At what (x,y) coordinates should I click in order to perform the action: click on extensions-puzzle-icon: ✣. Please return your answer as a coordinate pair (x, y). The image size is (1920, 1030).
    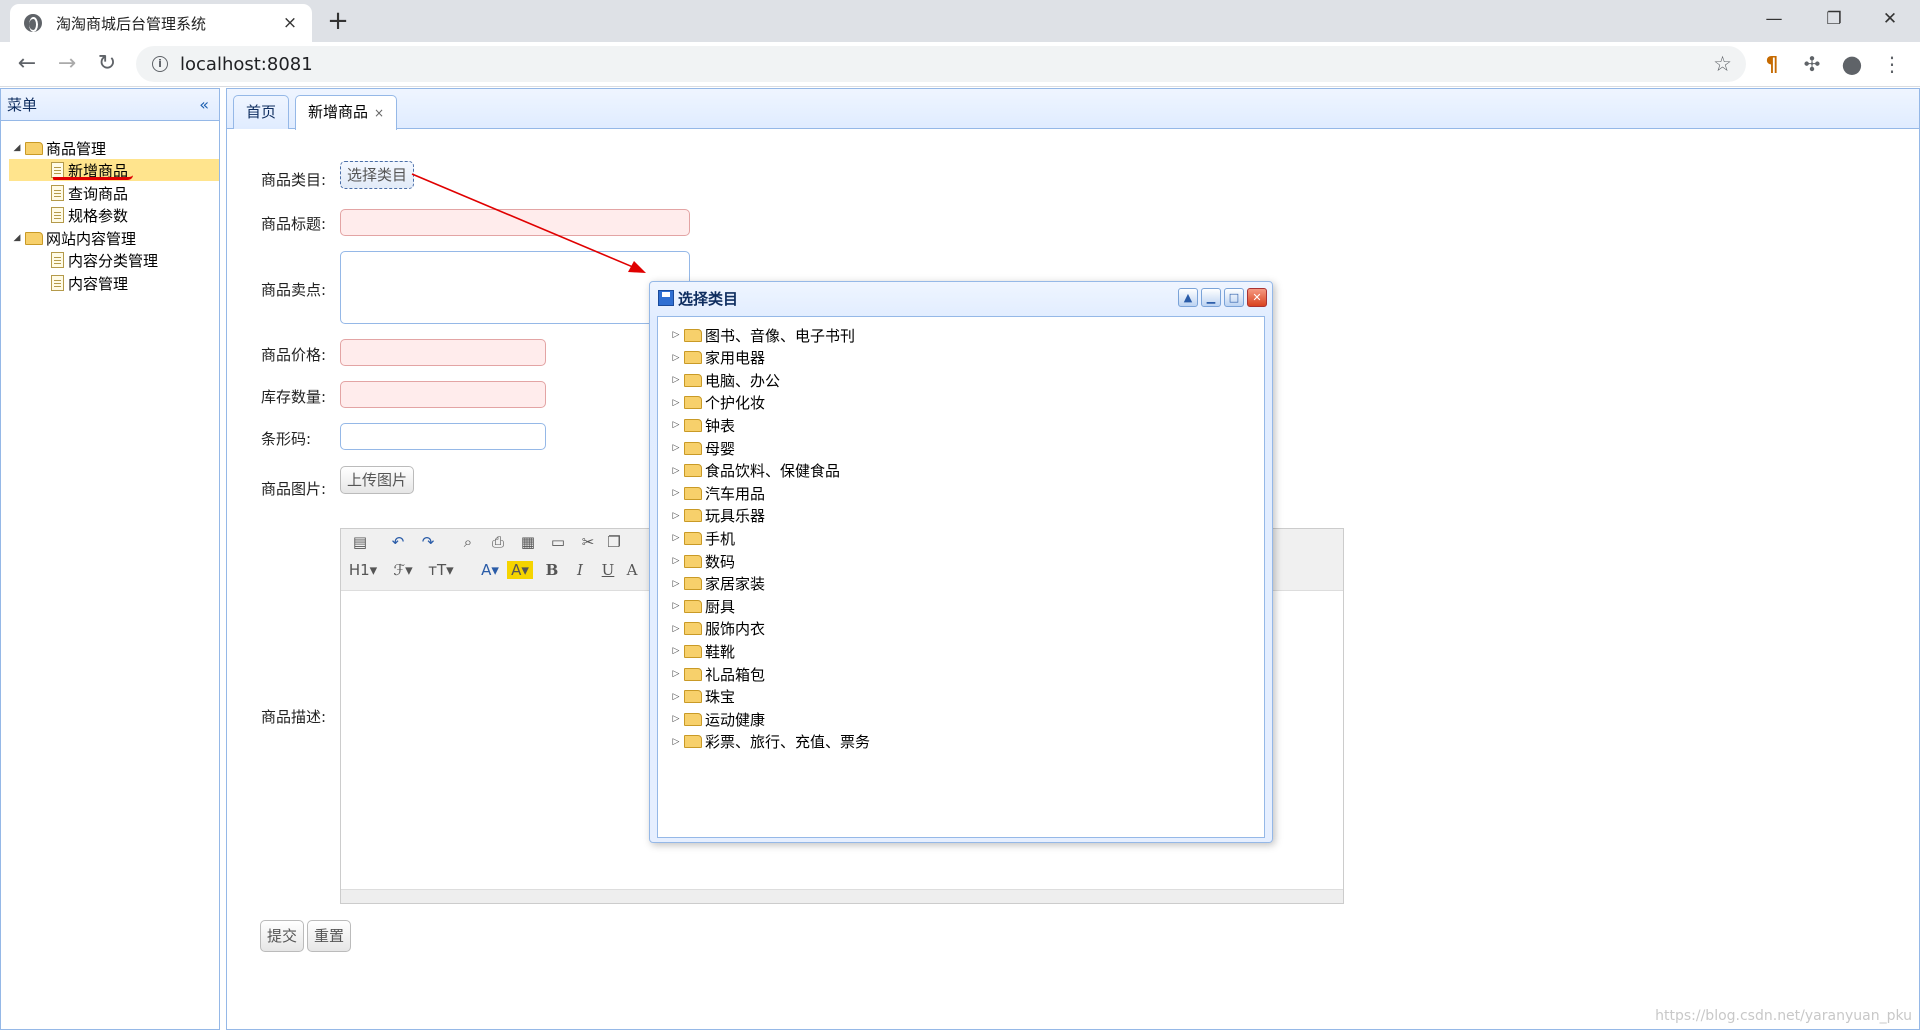
    Looking at the image, I should click on (1812, 64).